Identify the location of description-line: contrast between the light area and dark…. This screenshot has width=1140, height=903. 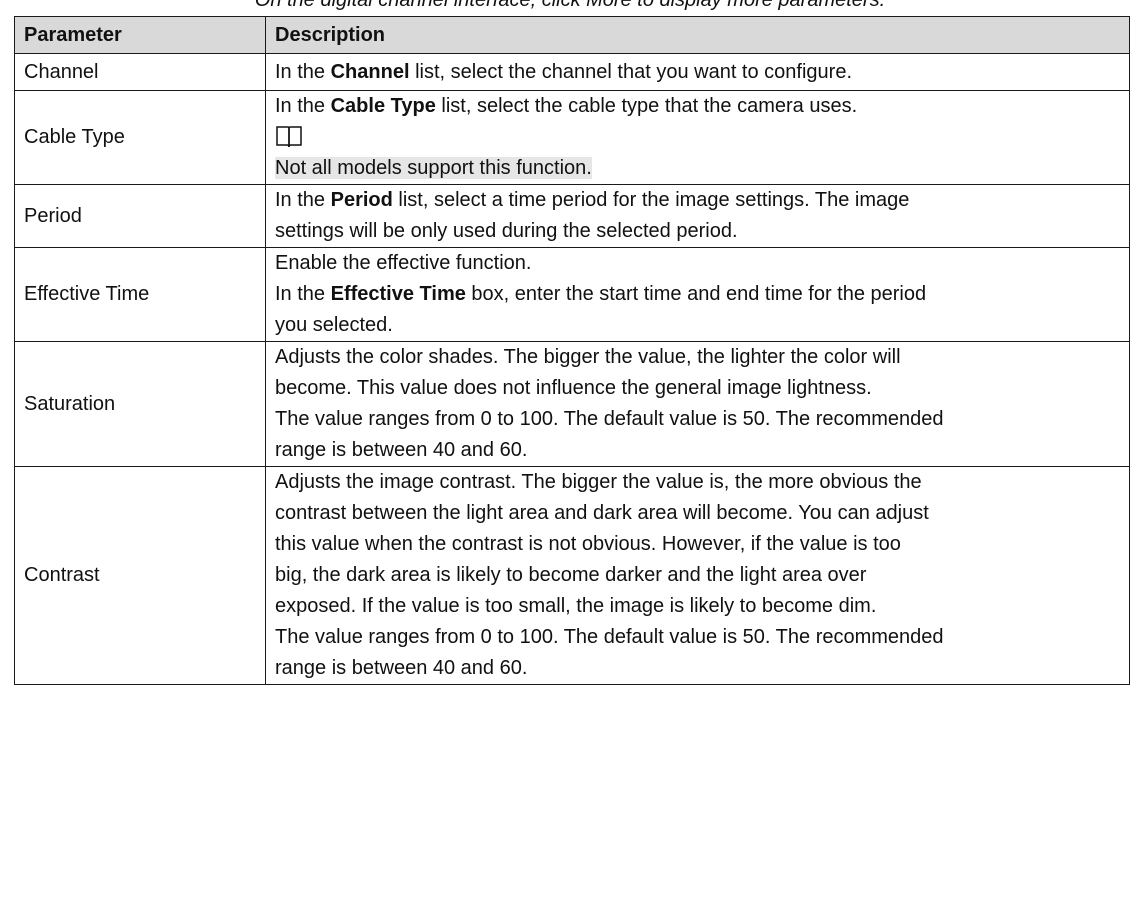
(602, 513).